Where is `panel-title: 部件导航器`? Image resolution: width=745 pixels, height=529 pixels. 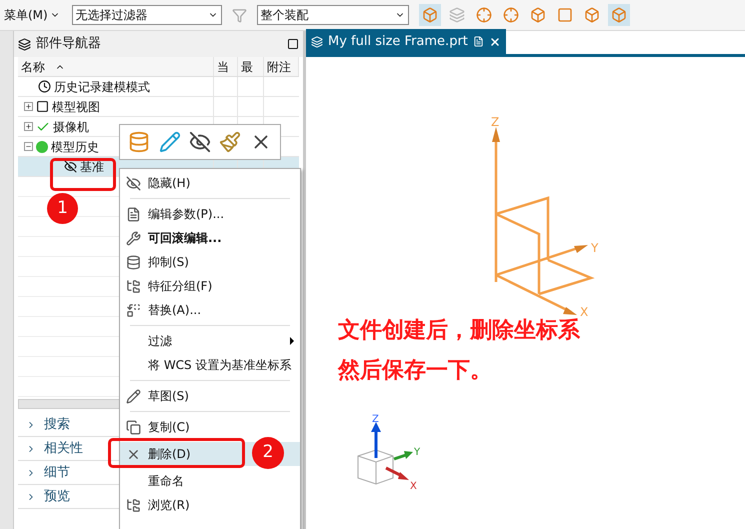 panel-title: 部件导航器 is located at coordinates (69, 44).